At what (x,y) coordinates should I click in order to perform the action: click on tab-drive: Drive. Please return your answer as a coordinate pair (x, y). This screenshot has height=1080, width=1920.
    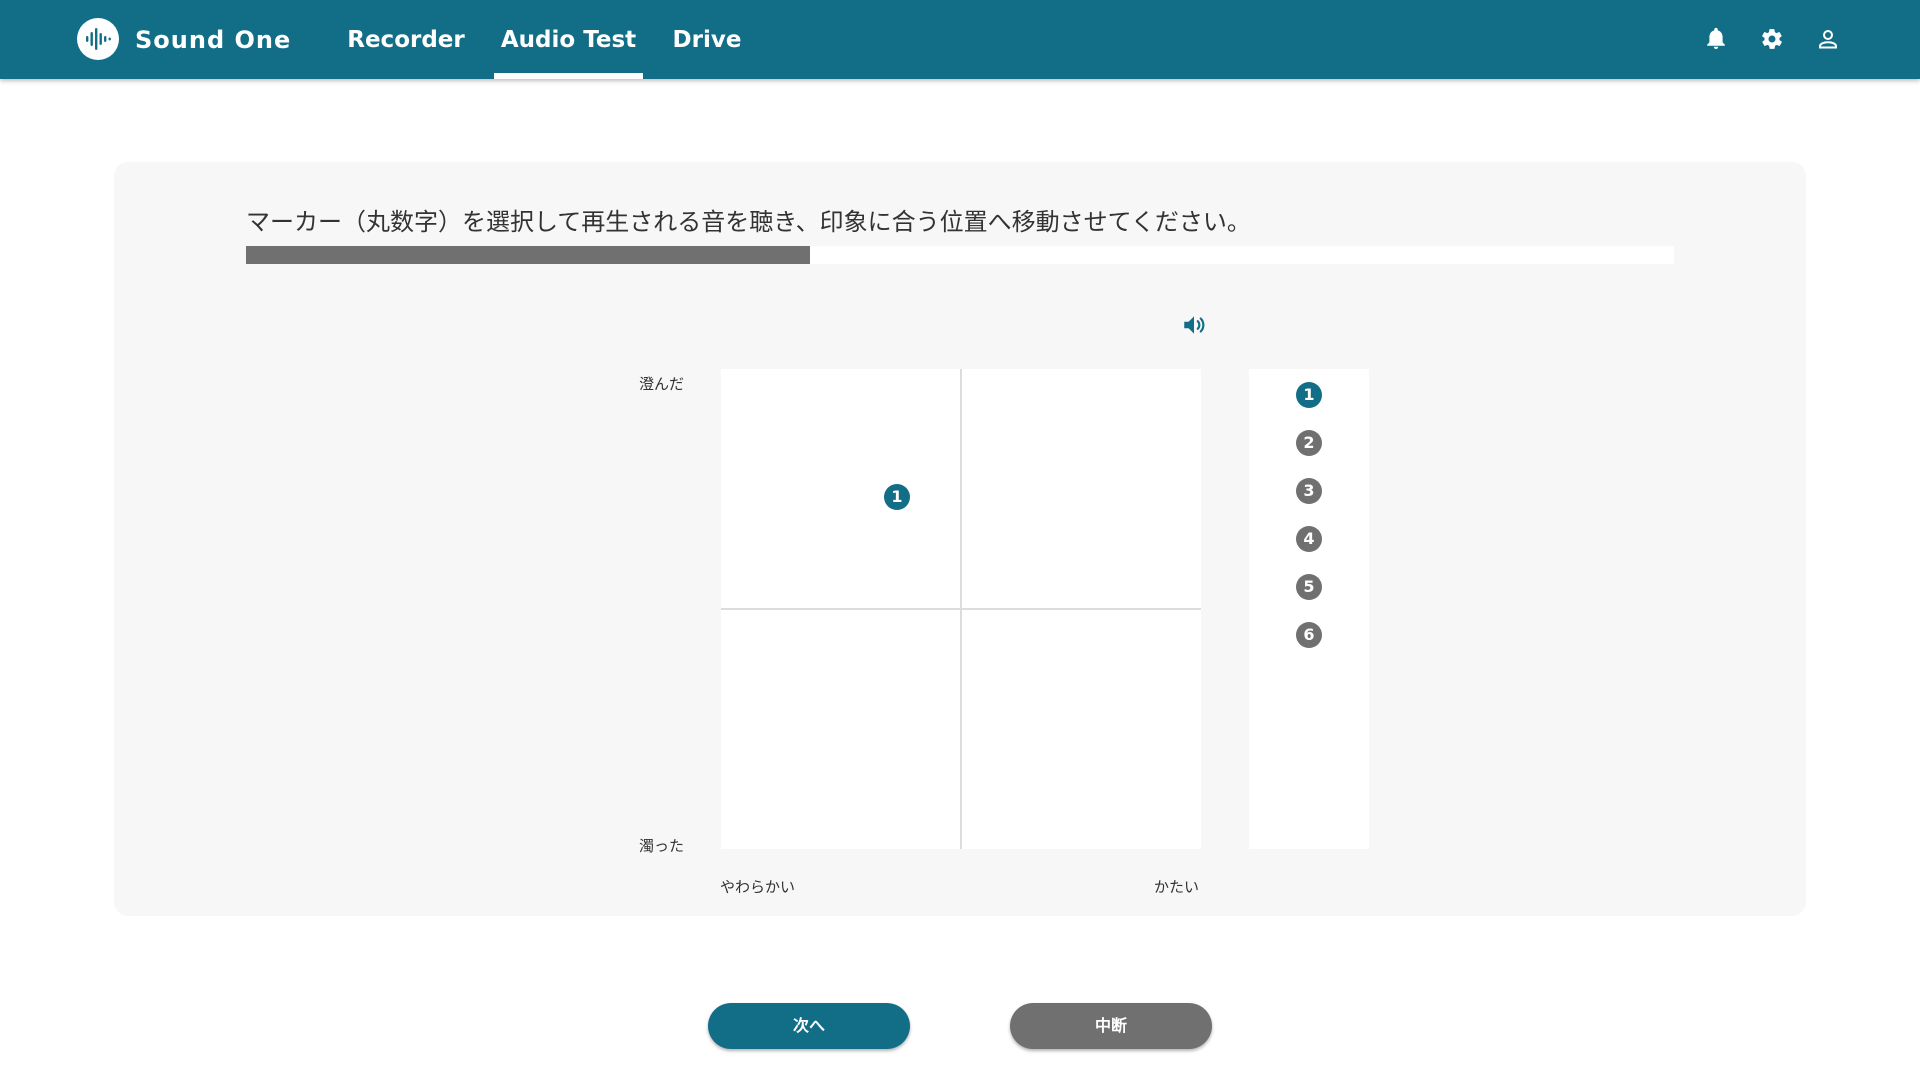
    Looking at the image, I should click on (707, 39).